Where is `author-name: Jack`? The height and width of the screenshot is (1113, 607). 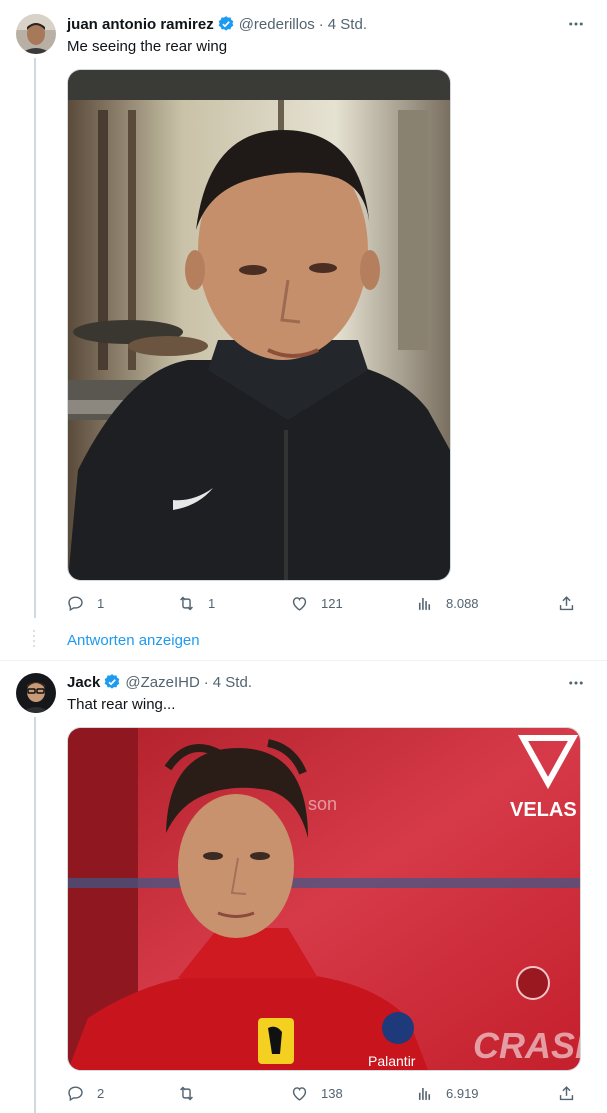
author-name: Jack is located at coordinates (83, 682).